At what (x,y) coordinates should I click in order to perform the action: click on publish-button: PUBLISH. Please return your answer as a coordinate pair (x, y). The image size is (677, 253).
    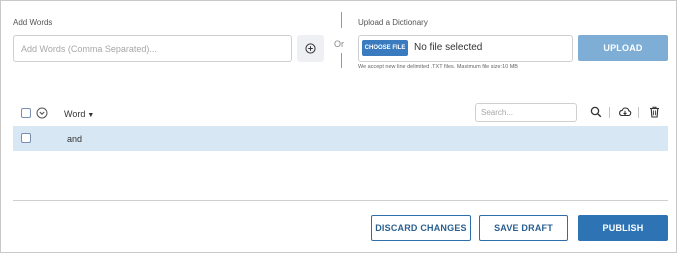
    Looking at the image, I should click on (623, 228).